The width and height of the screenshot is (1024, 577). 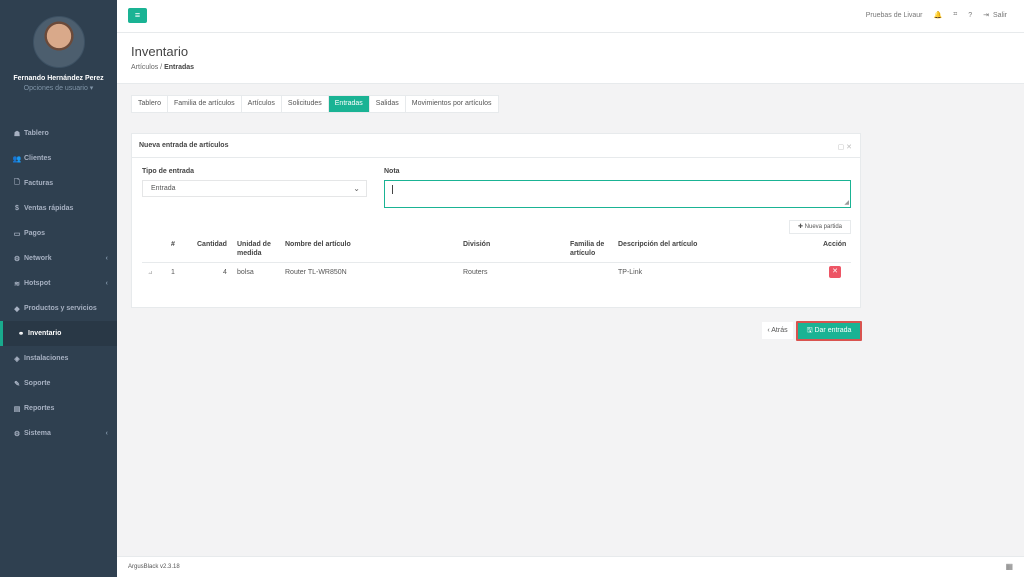 What do you see at coordinates (970, 15) in the screenshot?
I see `help-icon: ?` at bounding box center [970, 15].